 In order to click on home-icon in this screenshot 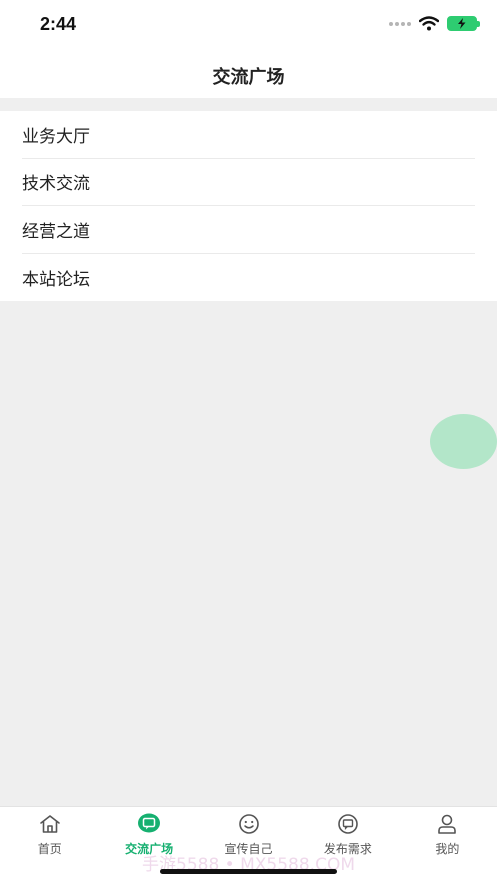, I will do `click(50, 824)`.